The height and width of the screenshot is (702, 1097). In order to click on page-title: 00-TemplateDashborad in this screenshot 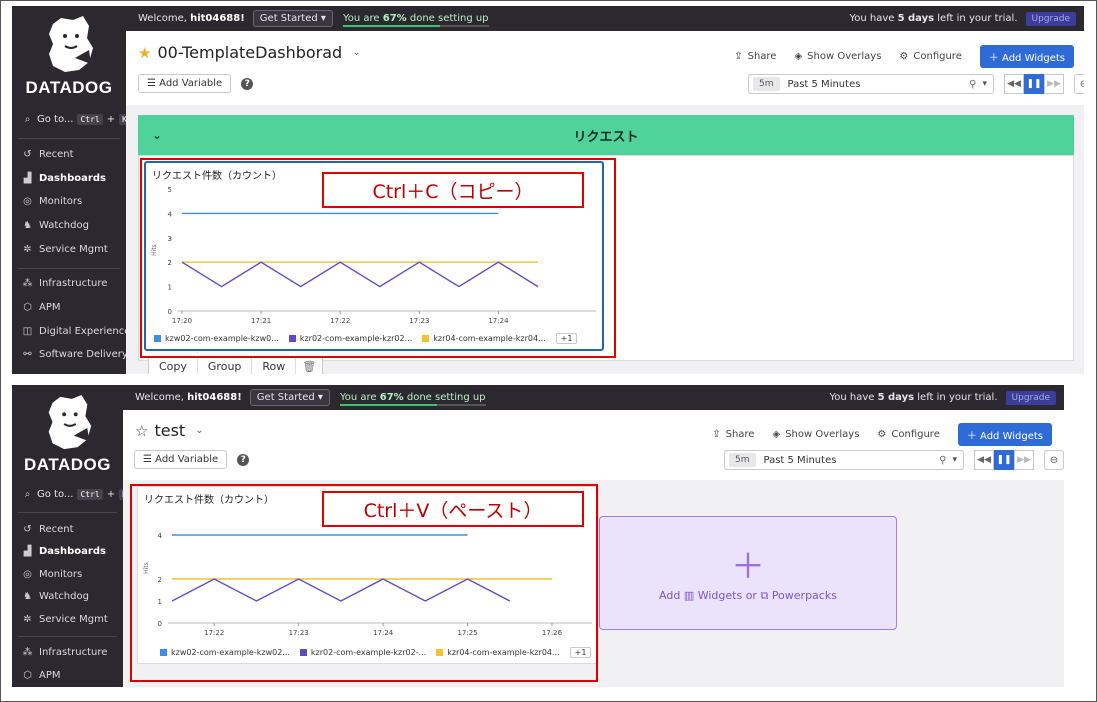, I will do `click(249, 52)`.